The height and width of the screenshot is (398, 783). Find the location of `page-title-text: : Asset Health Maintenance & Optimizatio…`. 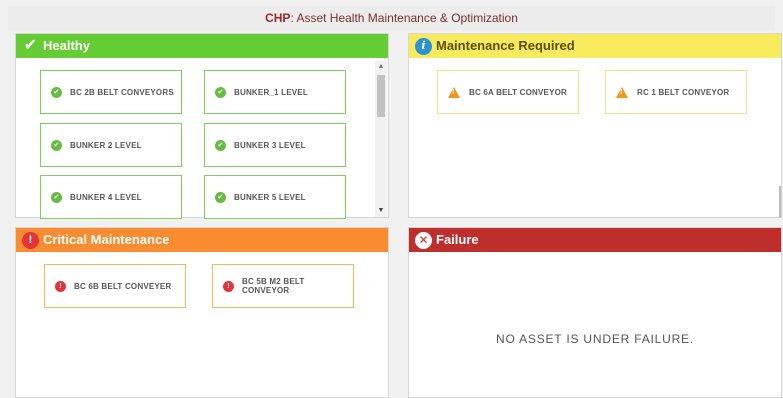

page-title-text: : Asset Health Maintenance & Optimizatio… is located at coordinates (404, 18).